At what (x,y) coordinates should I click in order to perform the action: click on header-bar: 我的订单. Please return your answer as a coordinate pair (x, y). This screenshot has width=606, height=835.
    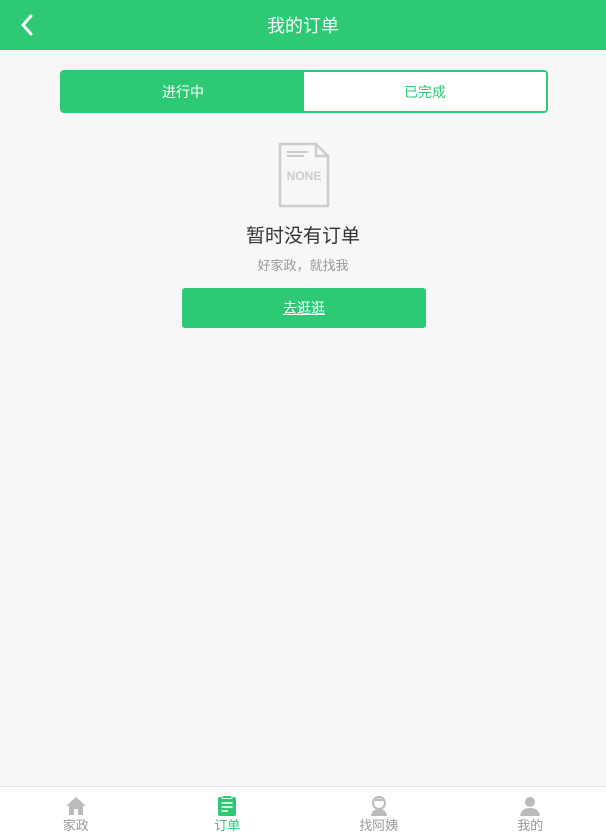
    Looking at the image, I should click on (303, 25).